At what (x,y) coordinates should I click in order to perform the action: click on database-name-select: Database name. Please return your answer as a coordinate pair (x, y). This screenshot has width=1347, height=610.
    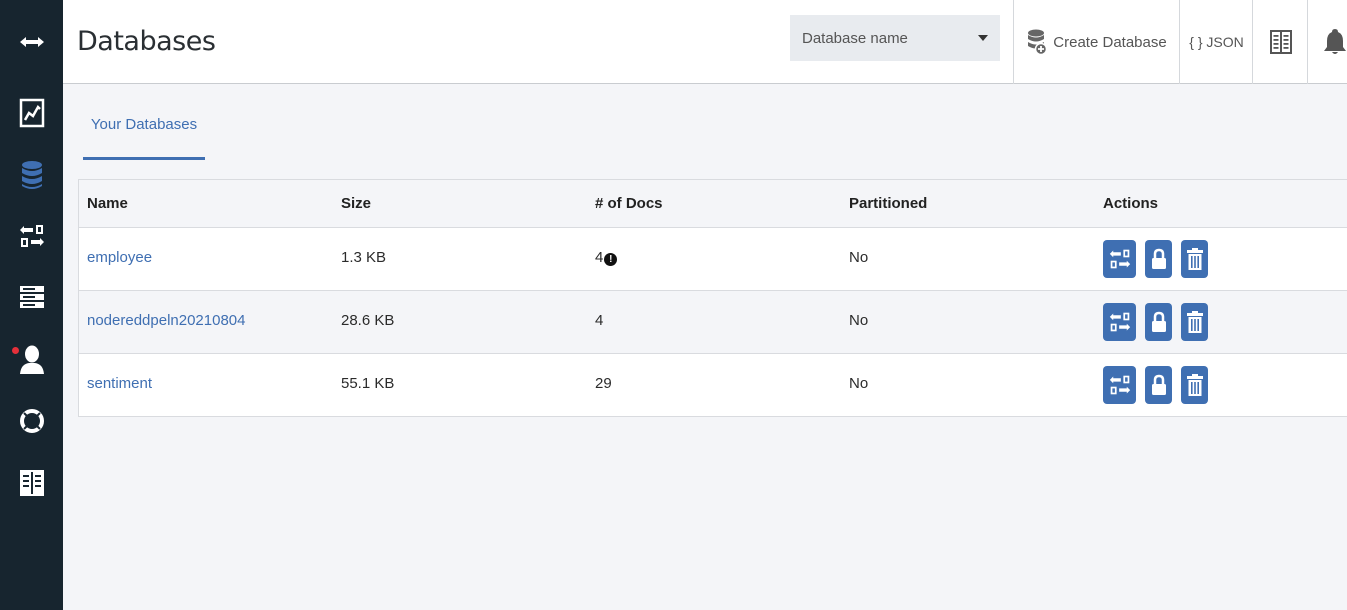
    Looking at the image, I should click on (895, 38).